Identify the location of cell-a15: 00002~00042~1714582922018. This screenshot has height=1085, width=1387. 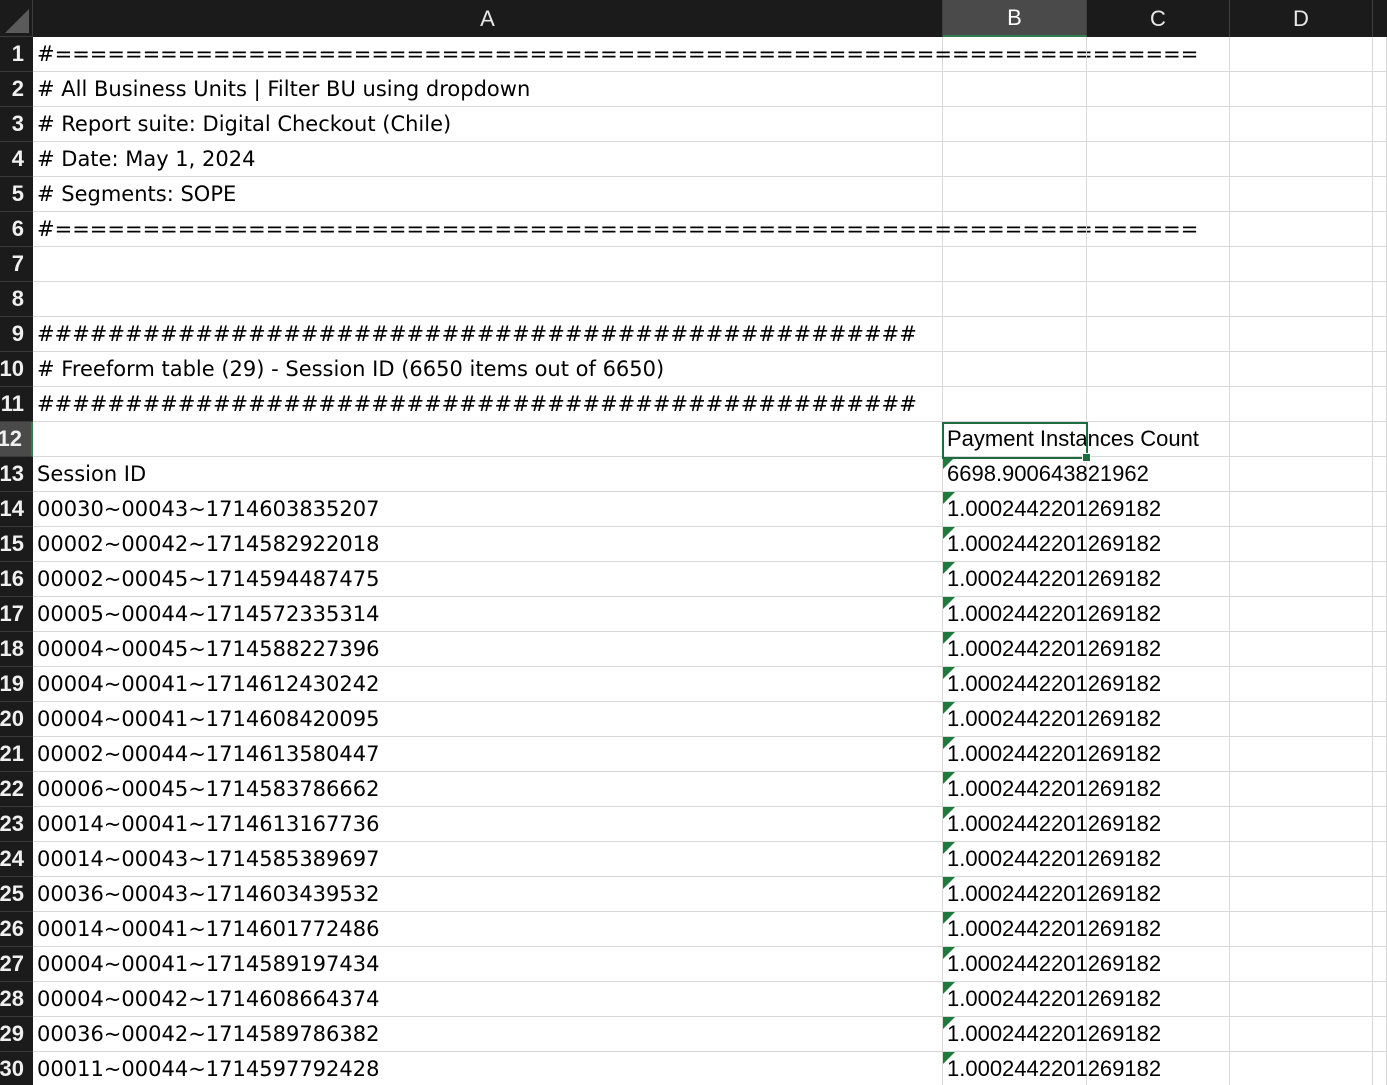
(488, 544).